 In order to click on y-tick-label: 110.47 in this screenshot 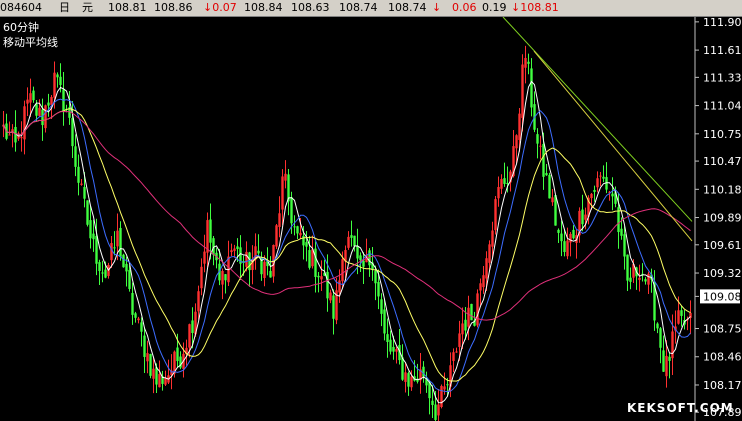, I will do `click(722, 161)`.